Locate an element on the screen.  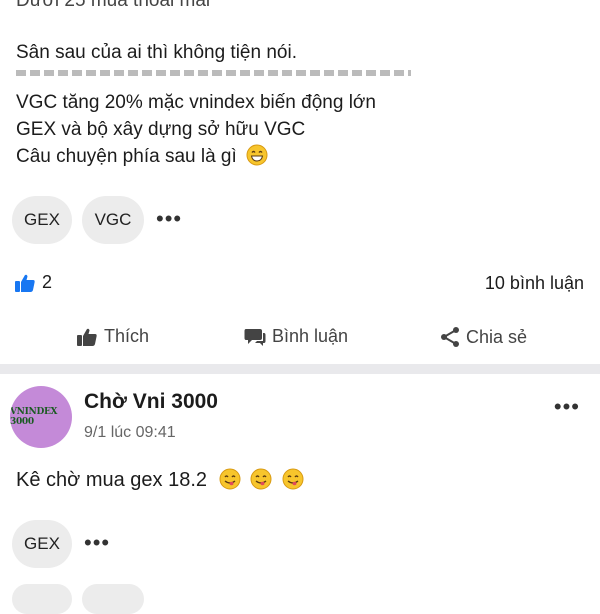
post-text-line-1: Sân sau của ai thì không tiện nói. is located at coordinates (156, 52).